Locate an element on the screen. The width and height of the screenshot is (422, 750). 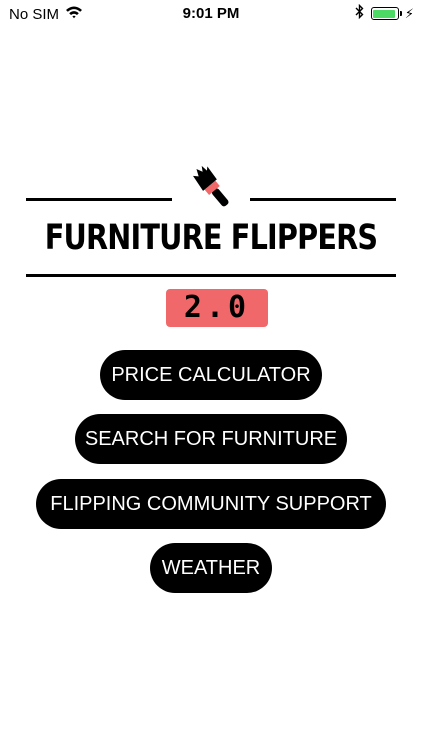
battery-icon is located at coordinates (384, 13).